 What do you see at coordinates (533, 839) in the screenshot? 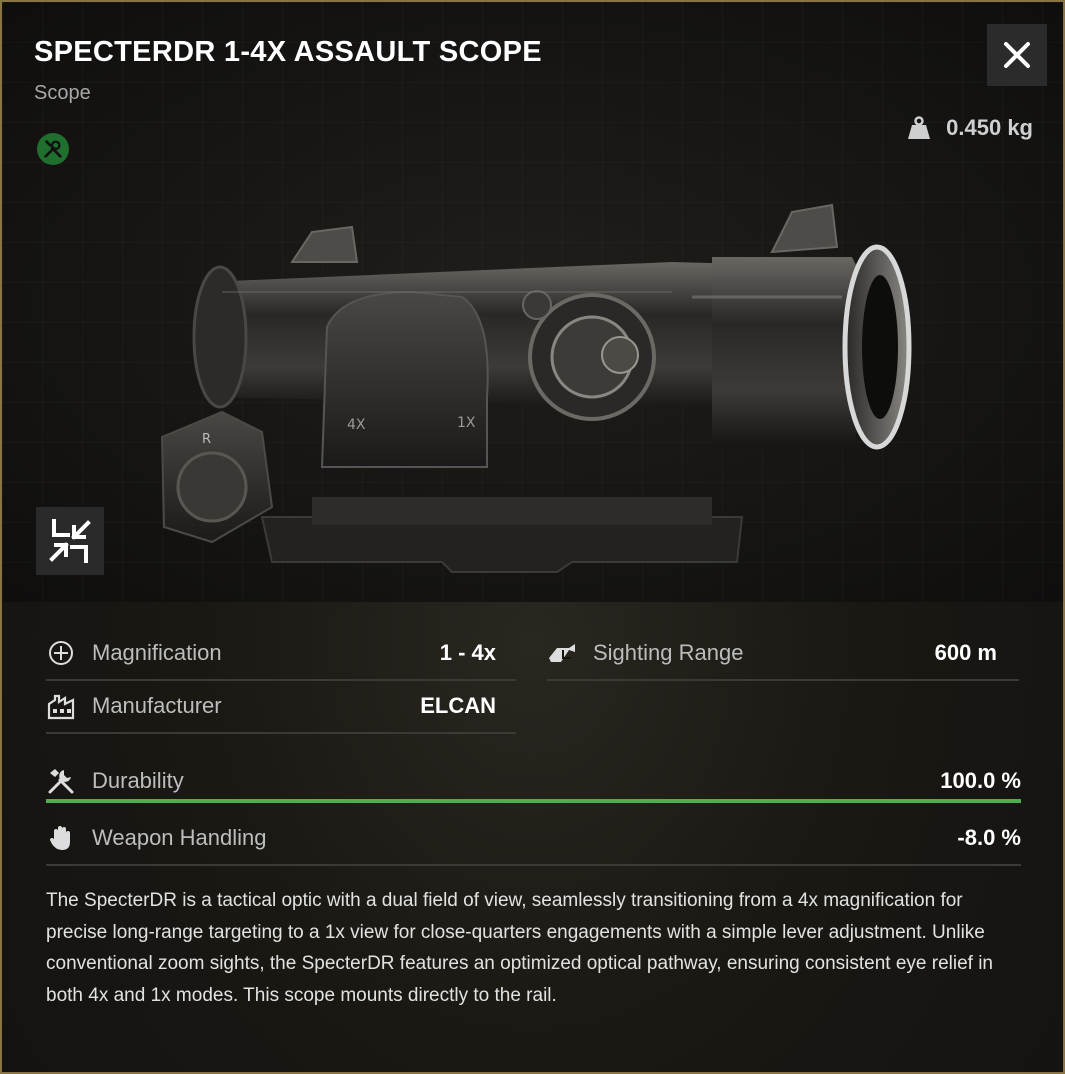
I see `stat-weapon-handling: Weapon Handling -8.0 %` at bounding box center [533, 839].